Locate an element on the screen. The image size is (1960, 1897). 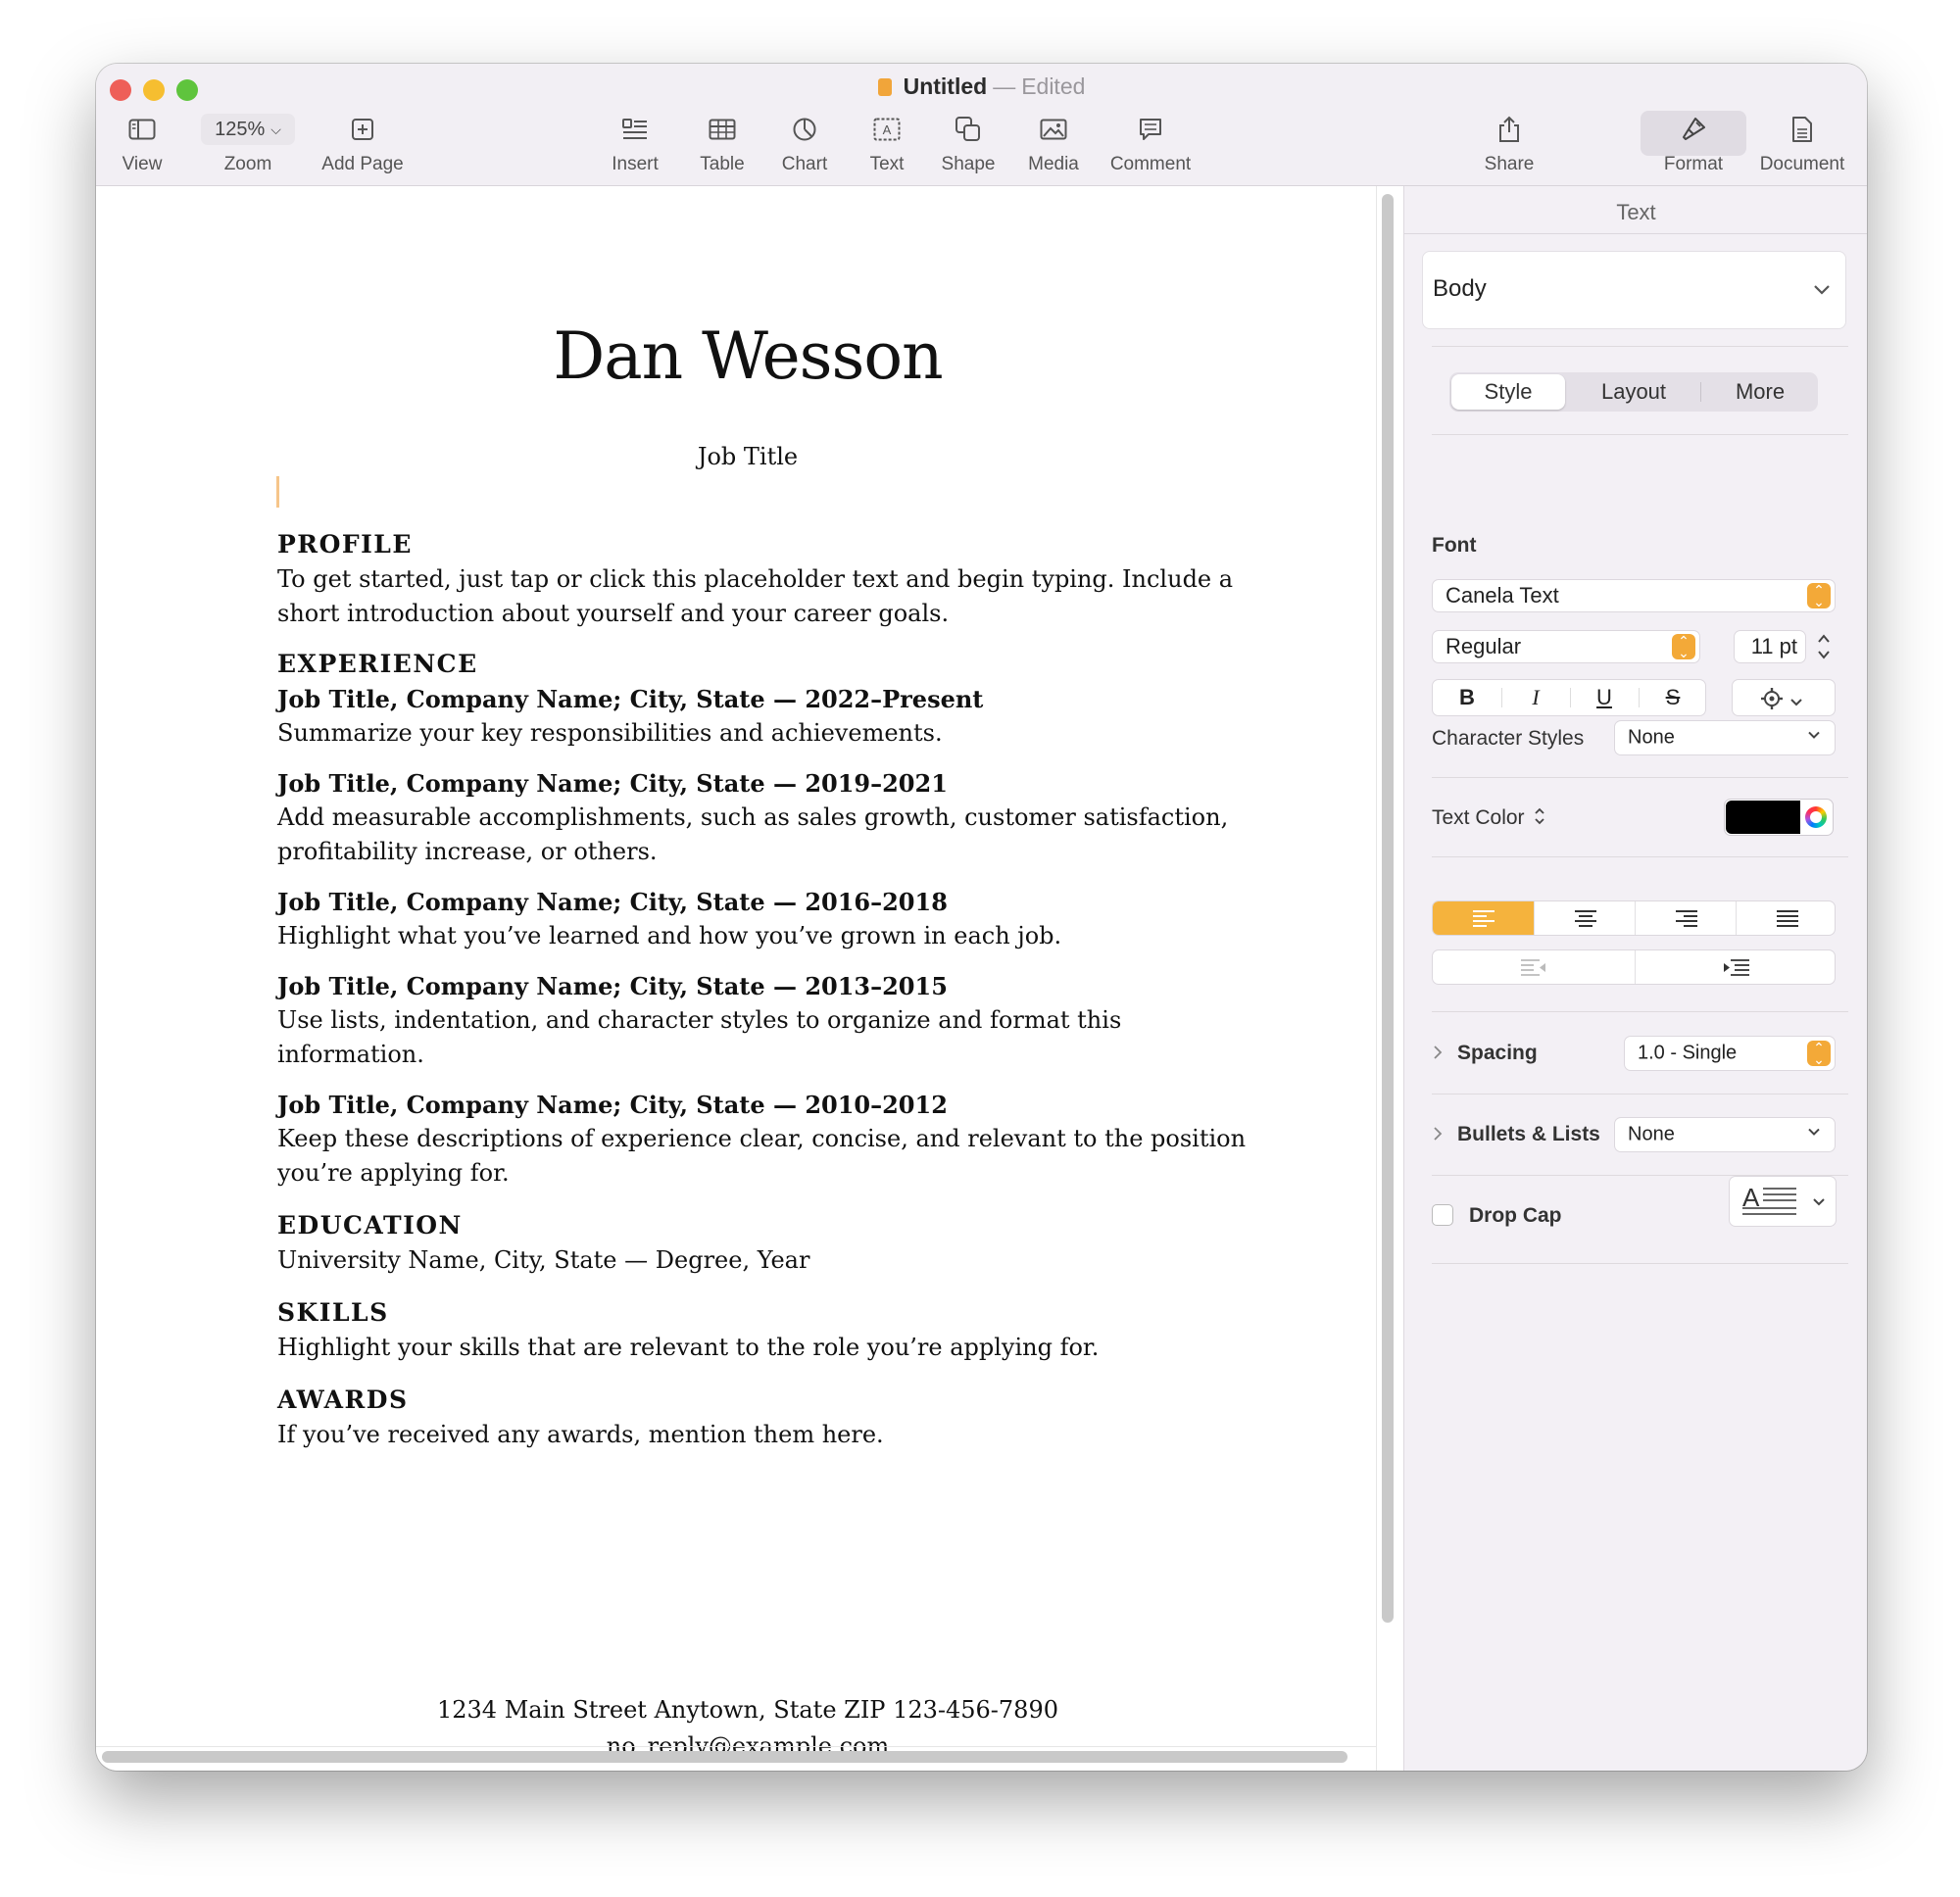
text-color-swatch is located at coordinates (1763, 817).